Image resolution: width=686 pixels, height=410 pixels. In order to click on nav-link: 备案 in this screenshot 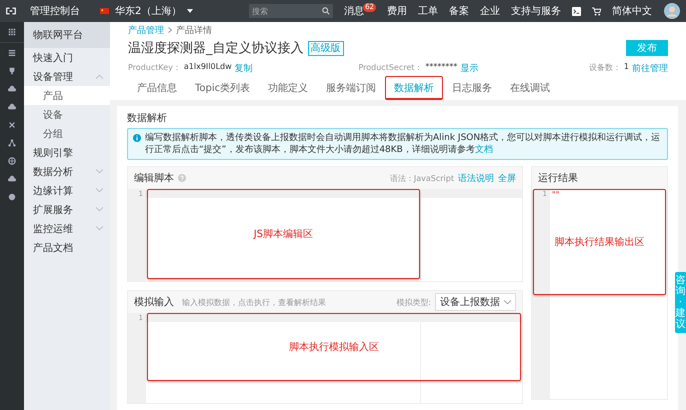, I will do `click(459, 11)`.